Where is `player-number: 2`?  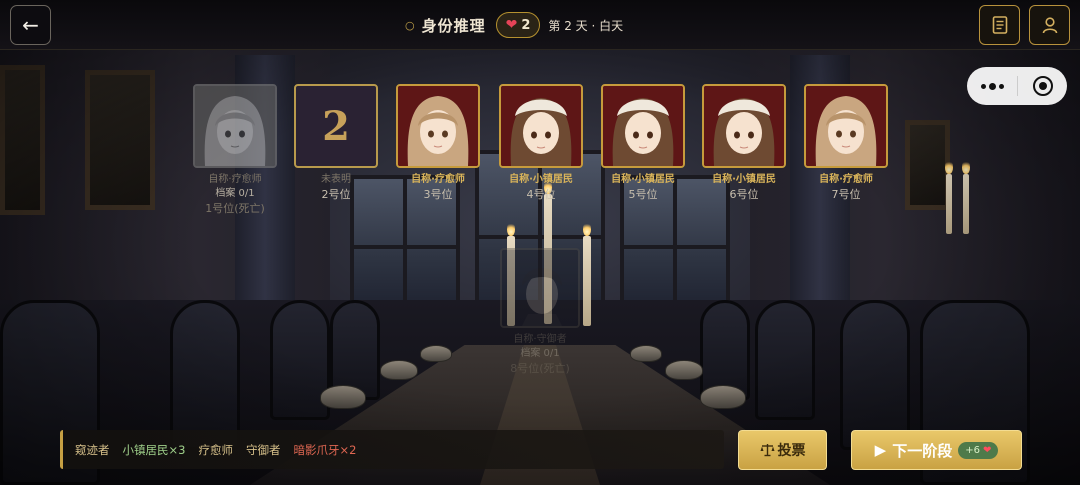
player-number: 2 is located at coordinates (336, 126).